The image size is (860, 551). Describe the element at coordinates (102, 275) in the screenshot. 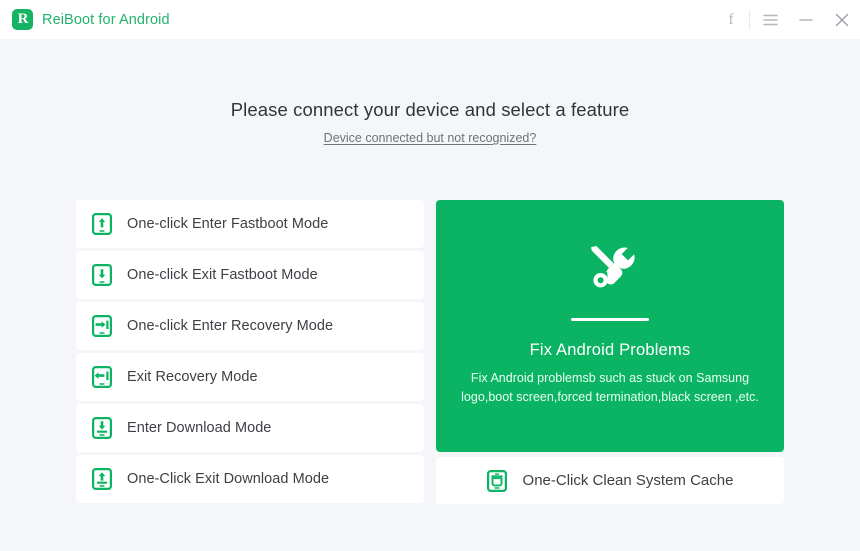

I see `phone-arrow-down-icon` at that location.